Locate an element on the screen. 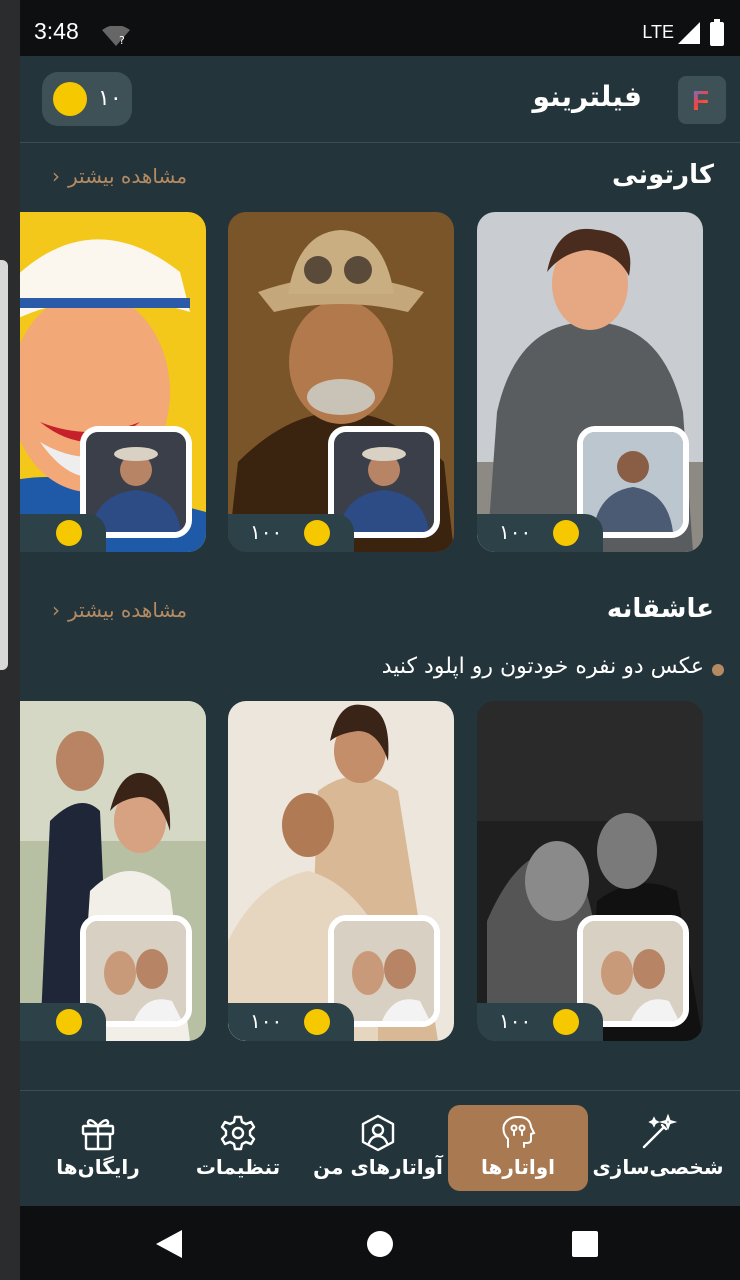 Image resolution: width=740 pixels, height=1280 pixels. logo-letter: F is located at coordinates (701, 100).